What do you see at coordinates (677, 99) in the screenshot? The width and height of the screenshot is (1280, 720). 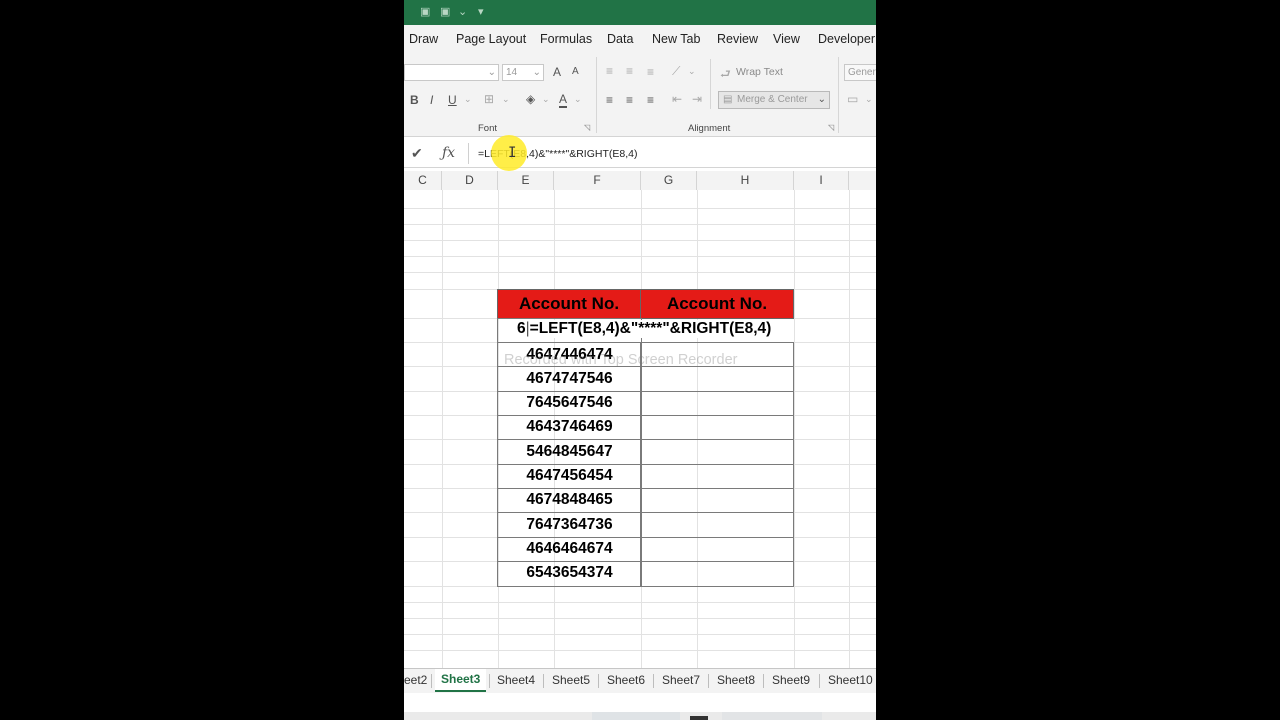 I see `decrease-indent-icon: ⇤` at bounding box center [677, 99].